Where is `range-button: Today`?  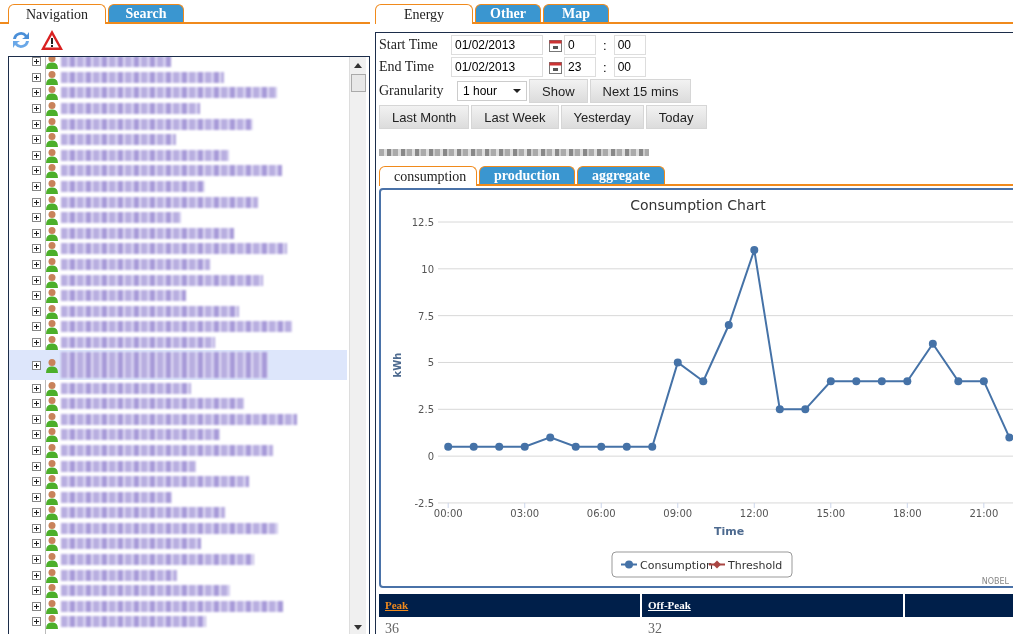
range-button: Today is located at coordinates (676, 117).